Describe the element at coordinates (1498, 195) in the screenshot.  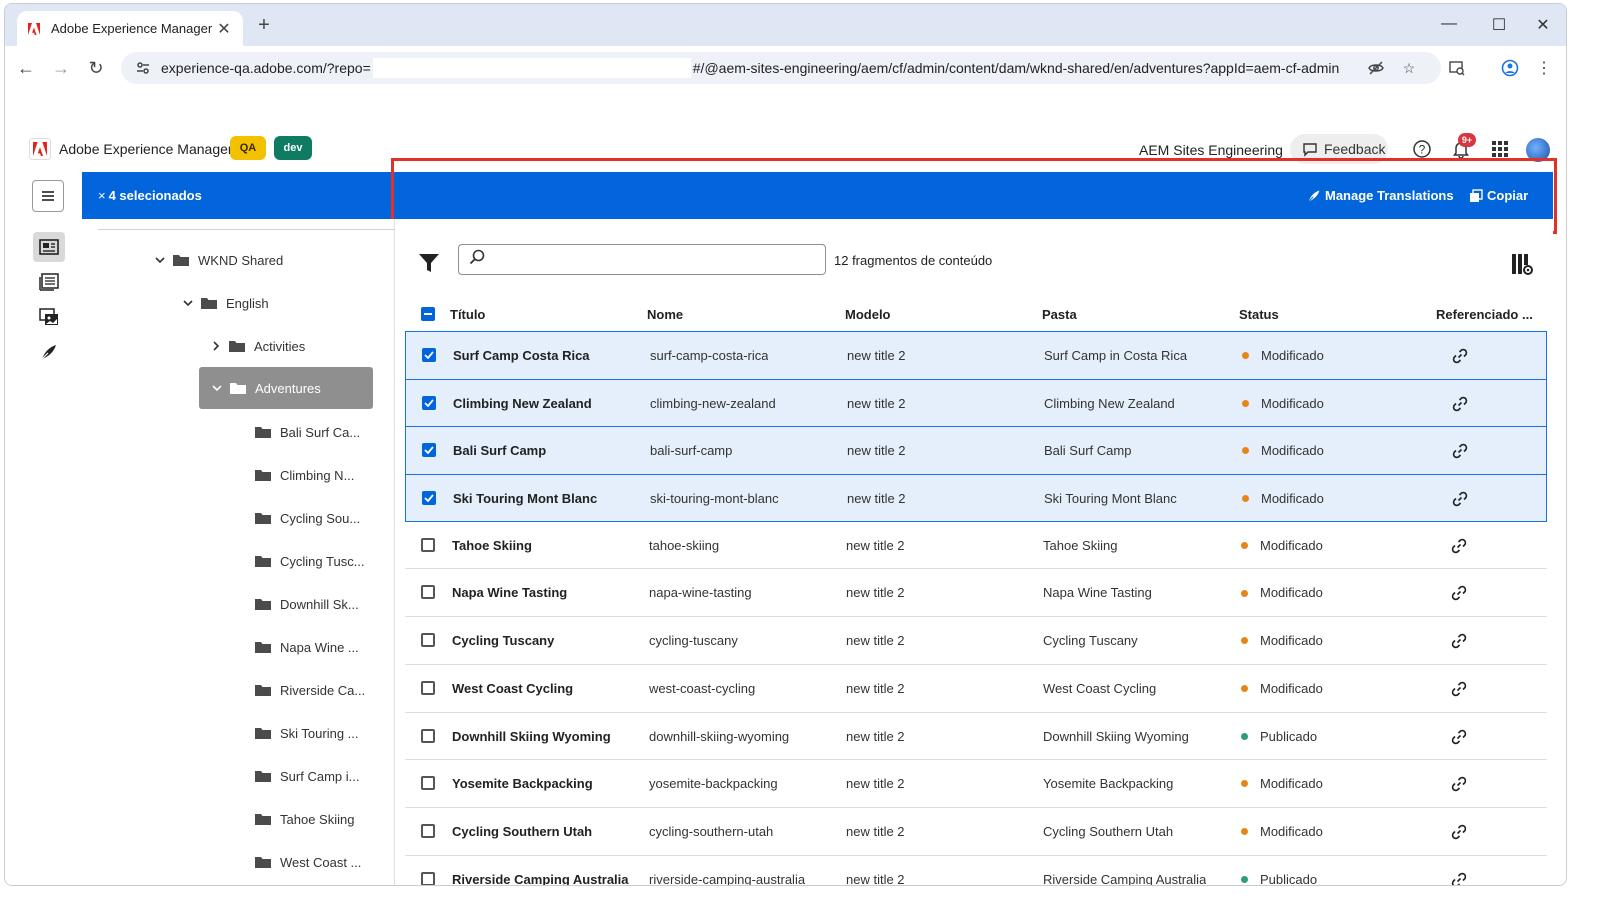
I see `copy-button: Copiar` at that location.